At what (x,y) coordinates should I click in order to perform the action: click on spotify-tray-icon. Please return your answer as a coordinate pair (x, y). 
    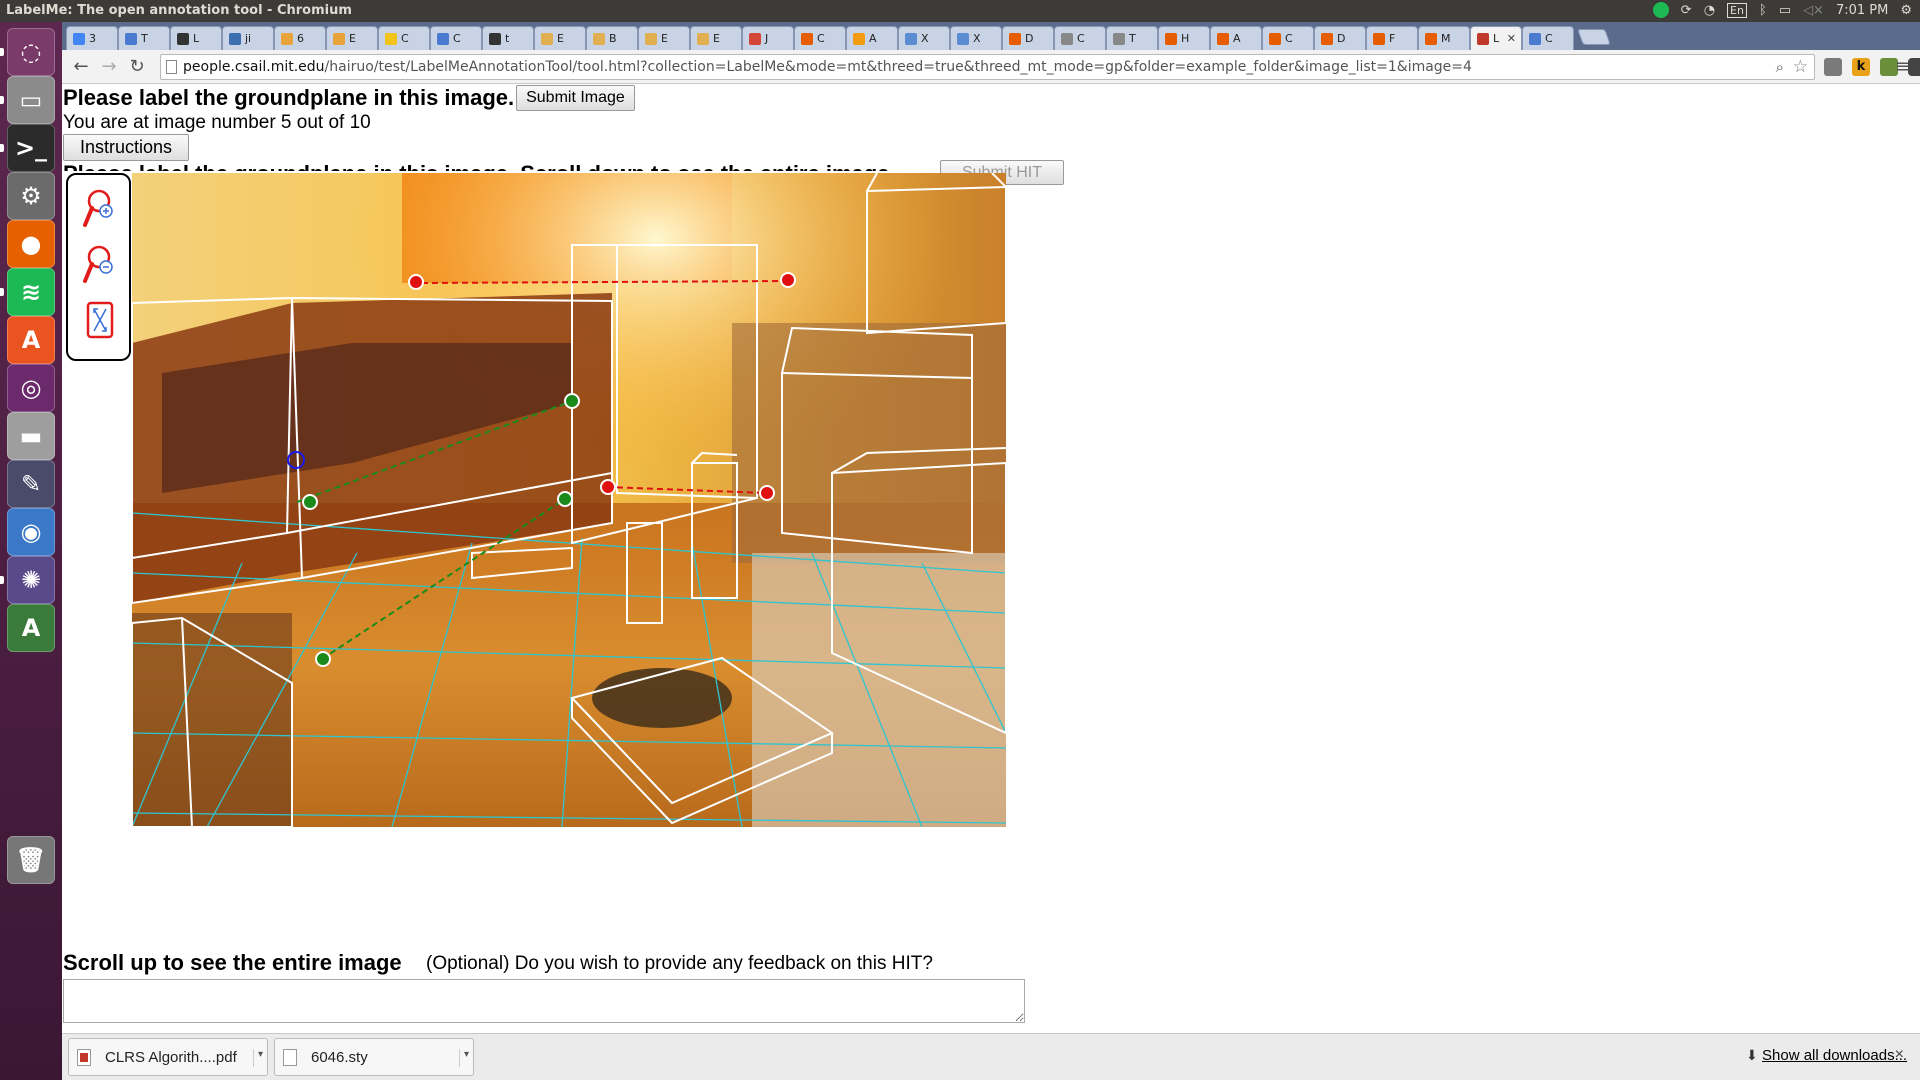
    Looking at the image, I should click on (1660, 10).